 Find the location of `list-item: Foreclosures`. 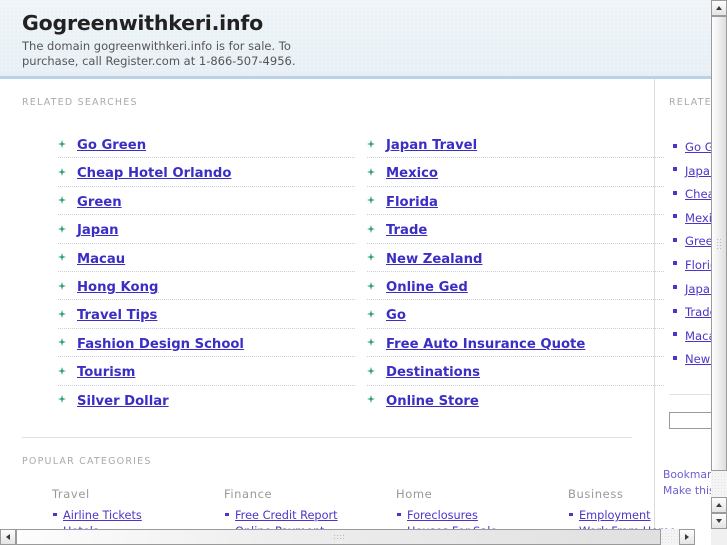

list-item: Foreclosures is located at coordinates (471, 514).